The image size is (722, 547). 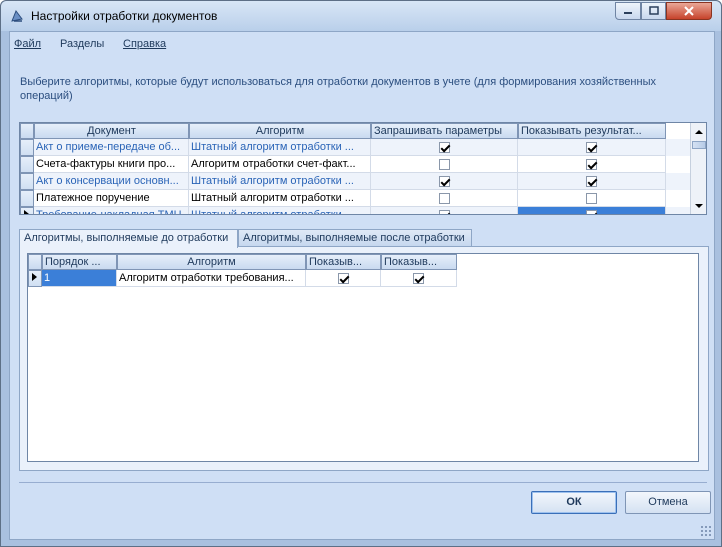 I want to click on ok-button: ОК, so click(x=574, y=502).